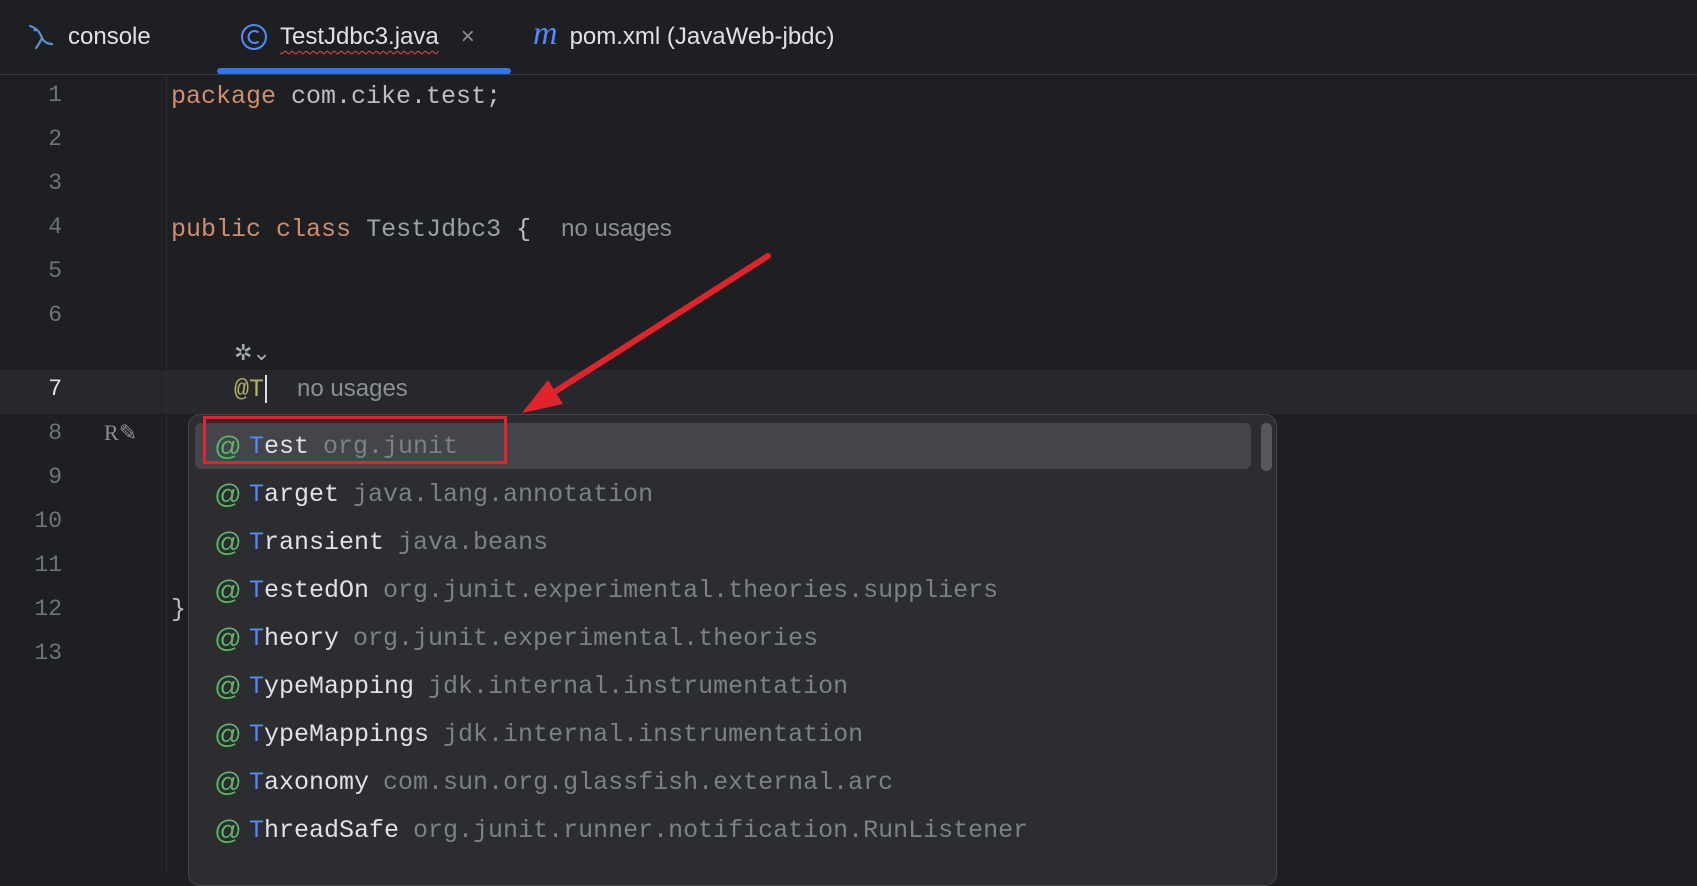 This screenshot has width=1697, height=886. What do you see at coordinates (31, 565) in the screenshot?
I see `line-number: 11` at bounding box center [31, 565].